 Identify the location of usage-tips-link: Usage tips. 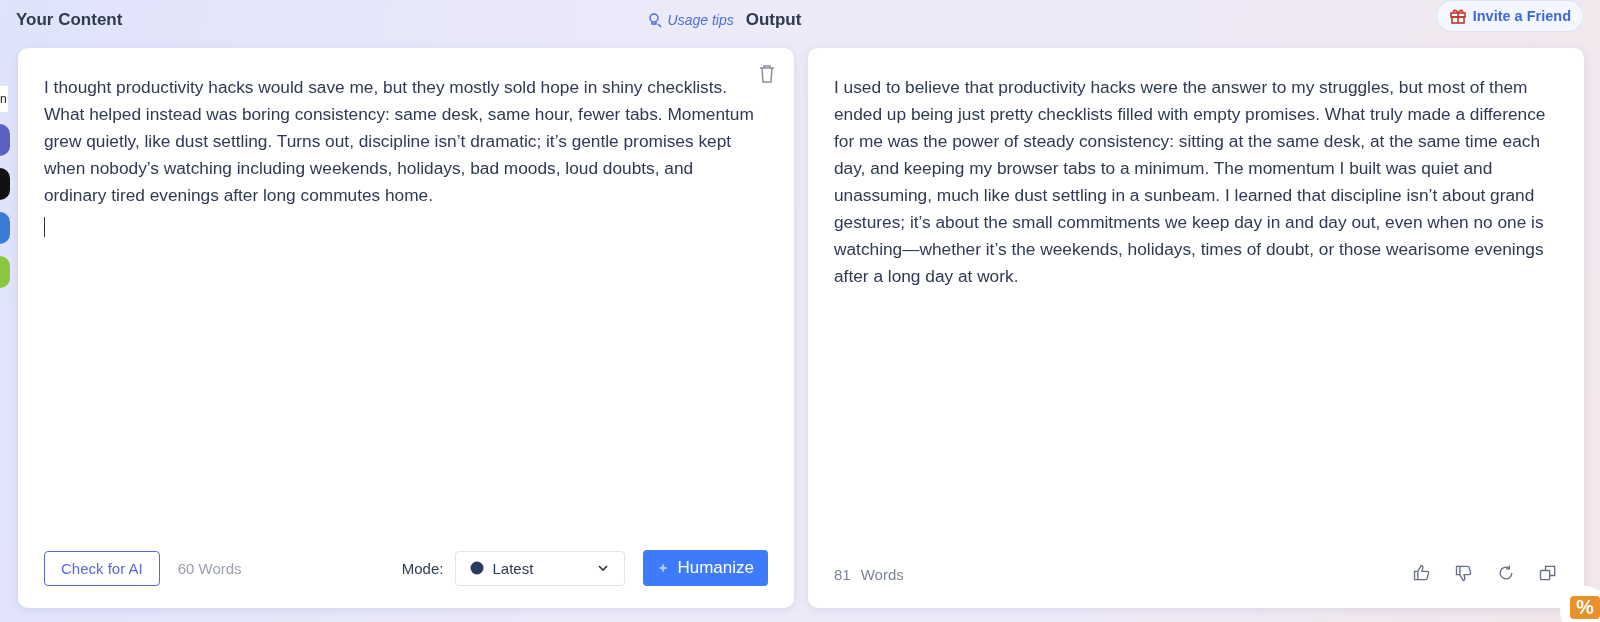
(700, 20).